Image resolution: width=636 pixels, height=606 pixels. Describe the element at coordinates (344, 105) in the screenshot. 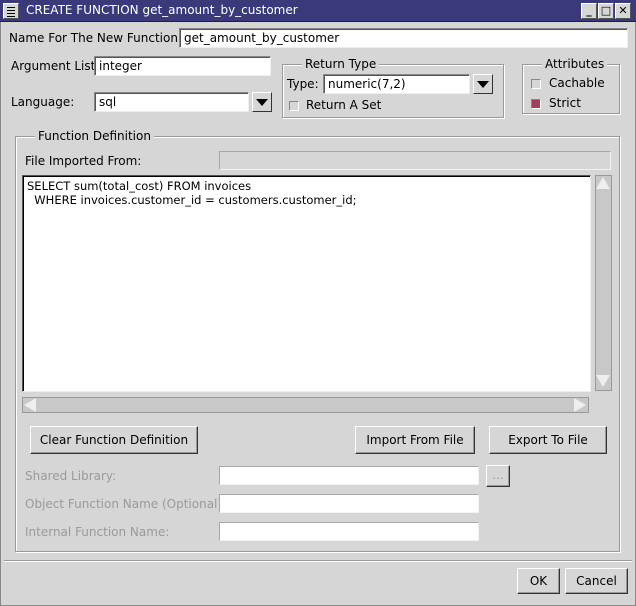

I see `return-set-label: Return A Set` at that location.